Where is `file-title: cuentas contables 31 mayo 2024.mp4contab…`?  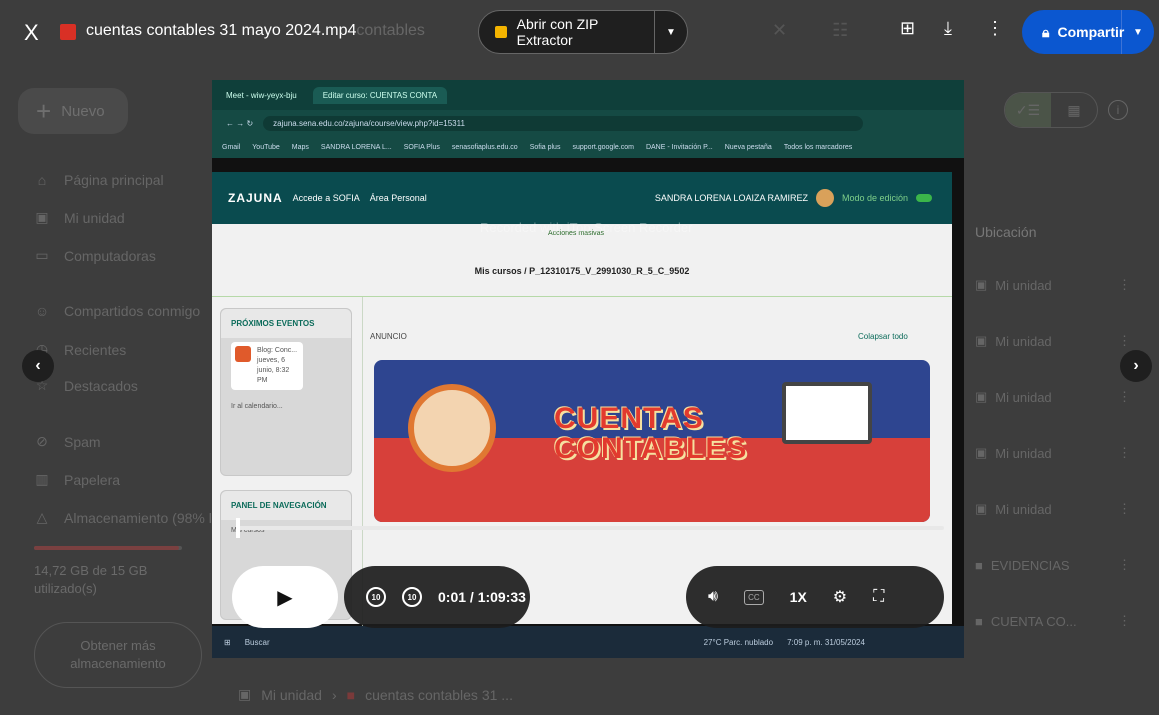 file-title: cuentas contables 31 mayo 2024.mp4contab… is located at coordinates (255, 30).